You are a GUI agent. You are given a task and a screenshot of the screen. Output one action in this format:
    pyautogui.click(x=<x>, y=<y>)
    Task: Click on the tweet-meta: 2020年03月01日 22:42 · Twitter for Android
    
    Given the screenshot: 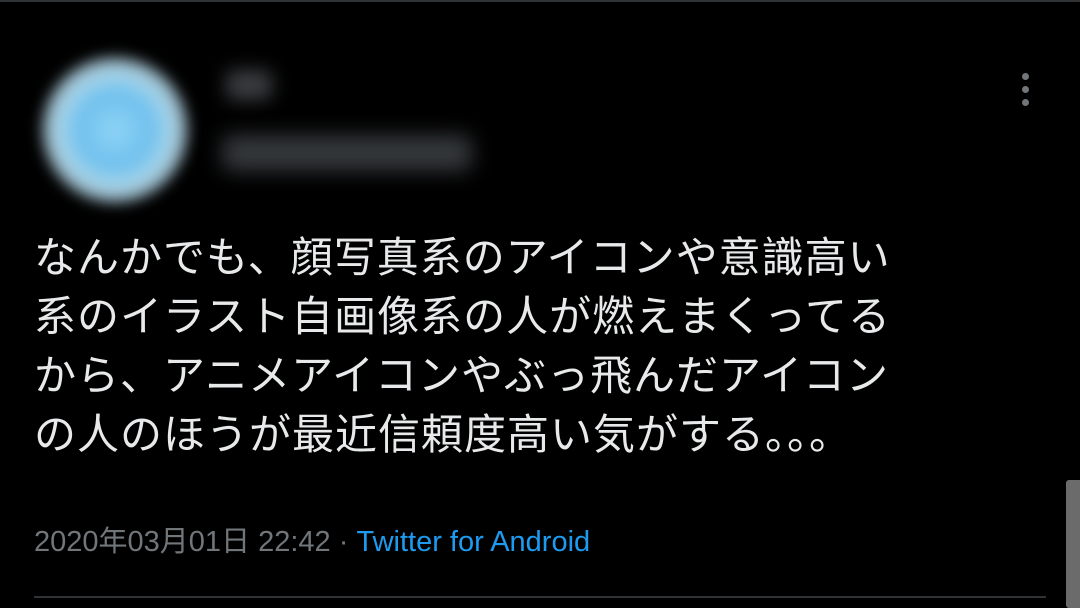 What is the action you would take?
    pyautogui.click(x=312, y=542)
    